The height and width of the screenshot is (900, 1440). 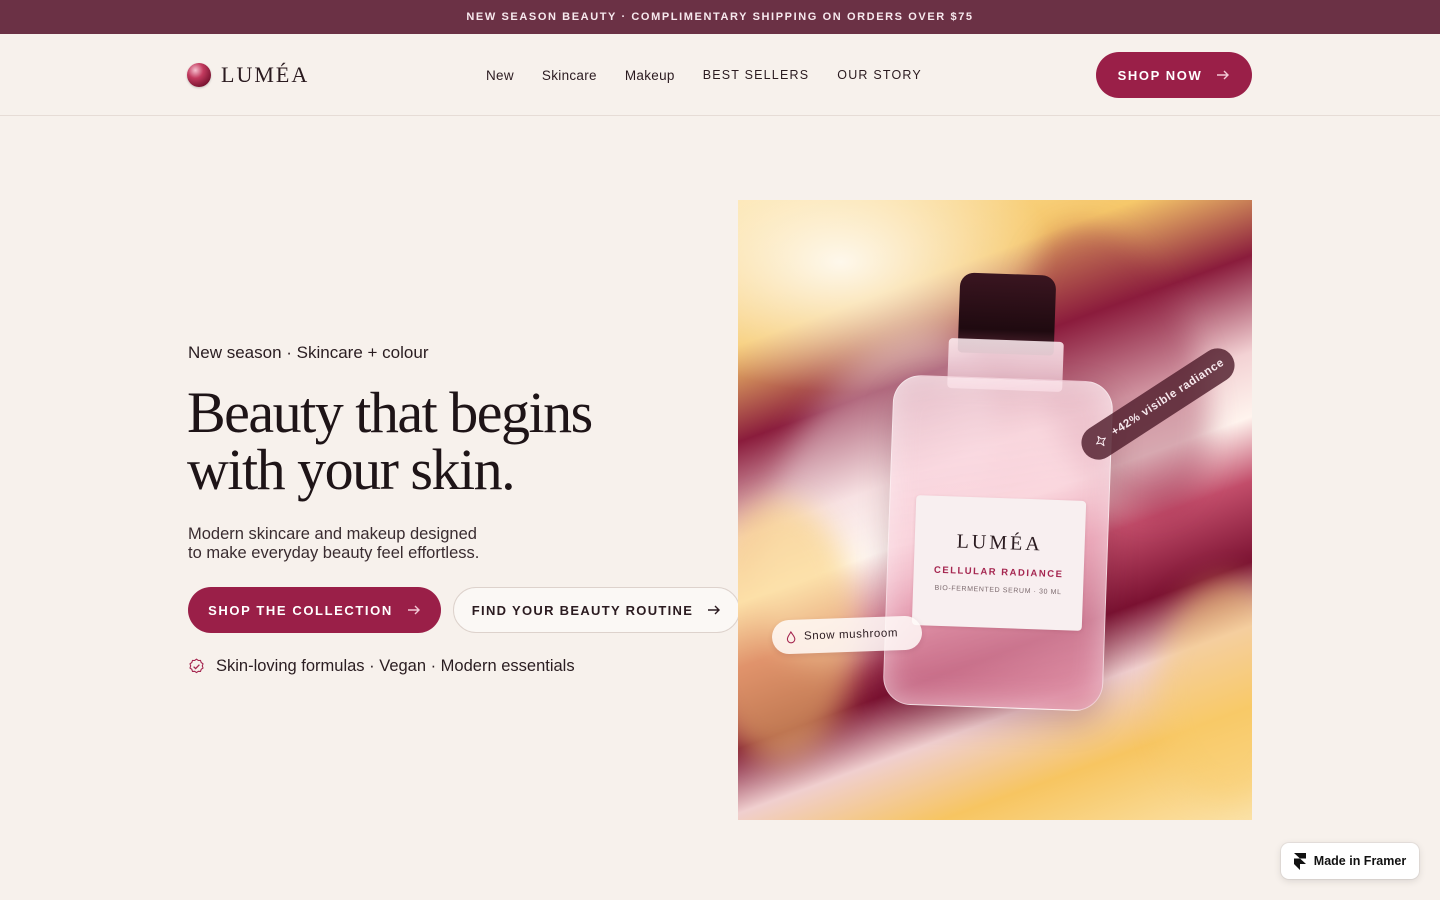 What do you see at coordinates (582, 610) in the screenshot?
I see `find-routine-label: FIND YOUR BEAUTY ROUTINE` at bounding box center [582, 610].